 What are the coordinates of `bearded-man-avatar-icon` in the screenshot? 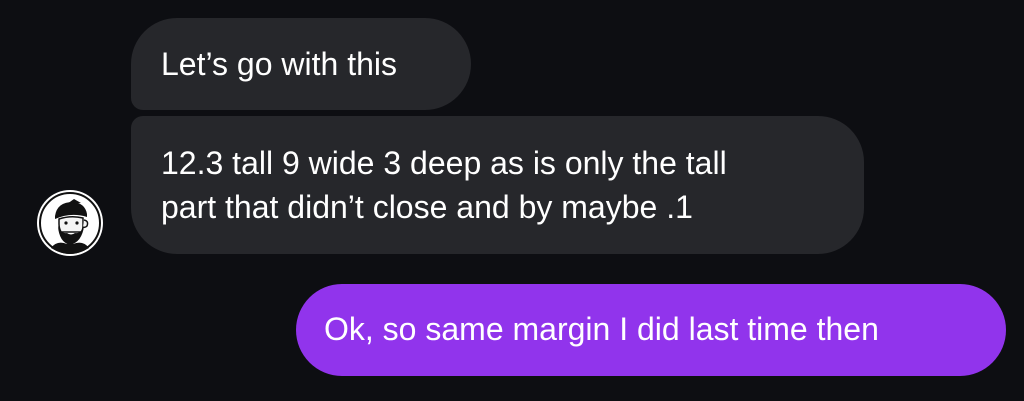 It's located at (70, 223).